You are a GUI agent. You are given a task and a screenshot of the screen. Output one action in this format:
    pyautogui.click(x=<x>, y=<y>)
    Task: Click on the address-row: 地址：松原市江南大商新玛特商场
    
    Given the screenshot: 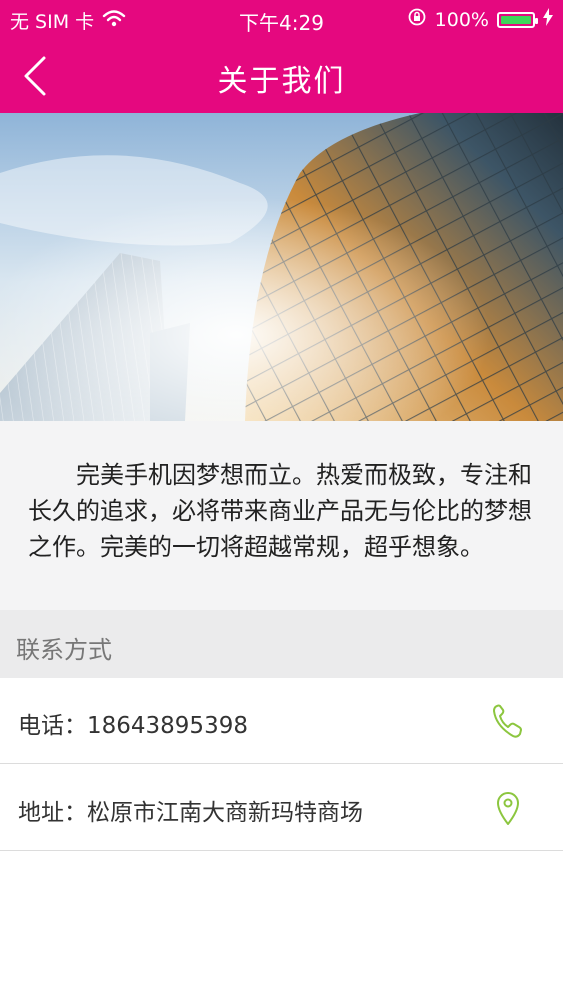 What is the action you would take?
    pyautogui.click(x=281, y=808)
    